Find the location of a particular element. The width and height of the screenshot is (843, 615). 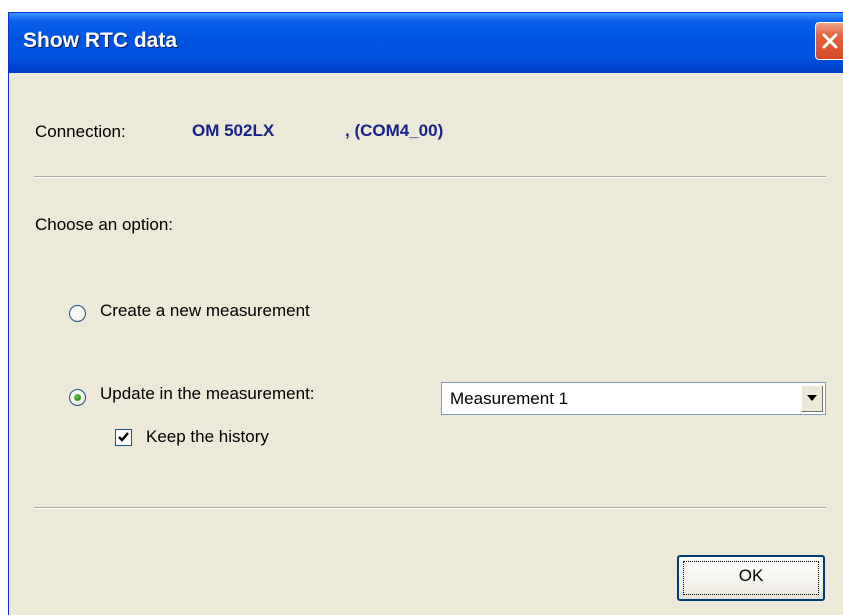

keep-history-checkbox is located at coordinates (123, 437).